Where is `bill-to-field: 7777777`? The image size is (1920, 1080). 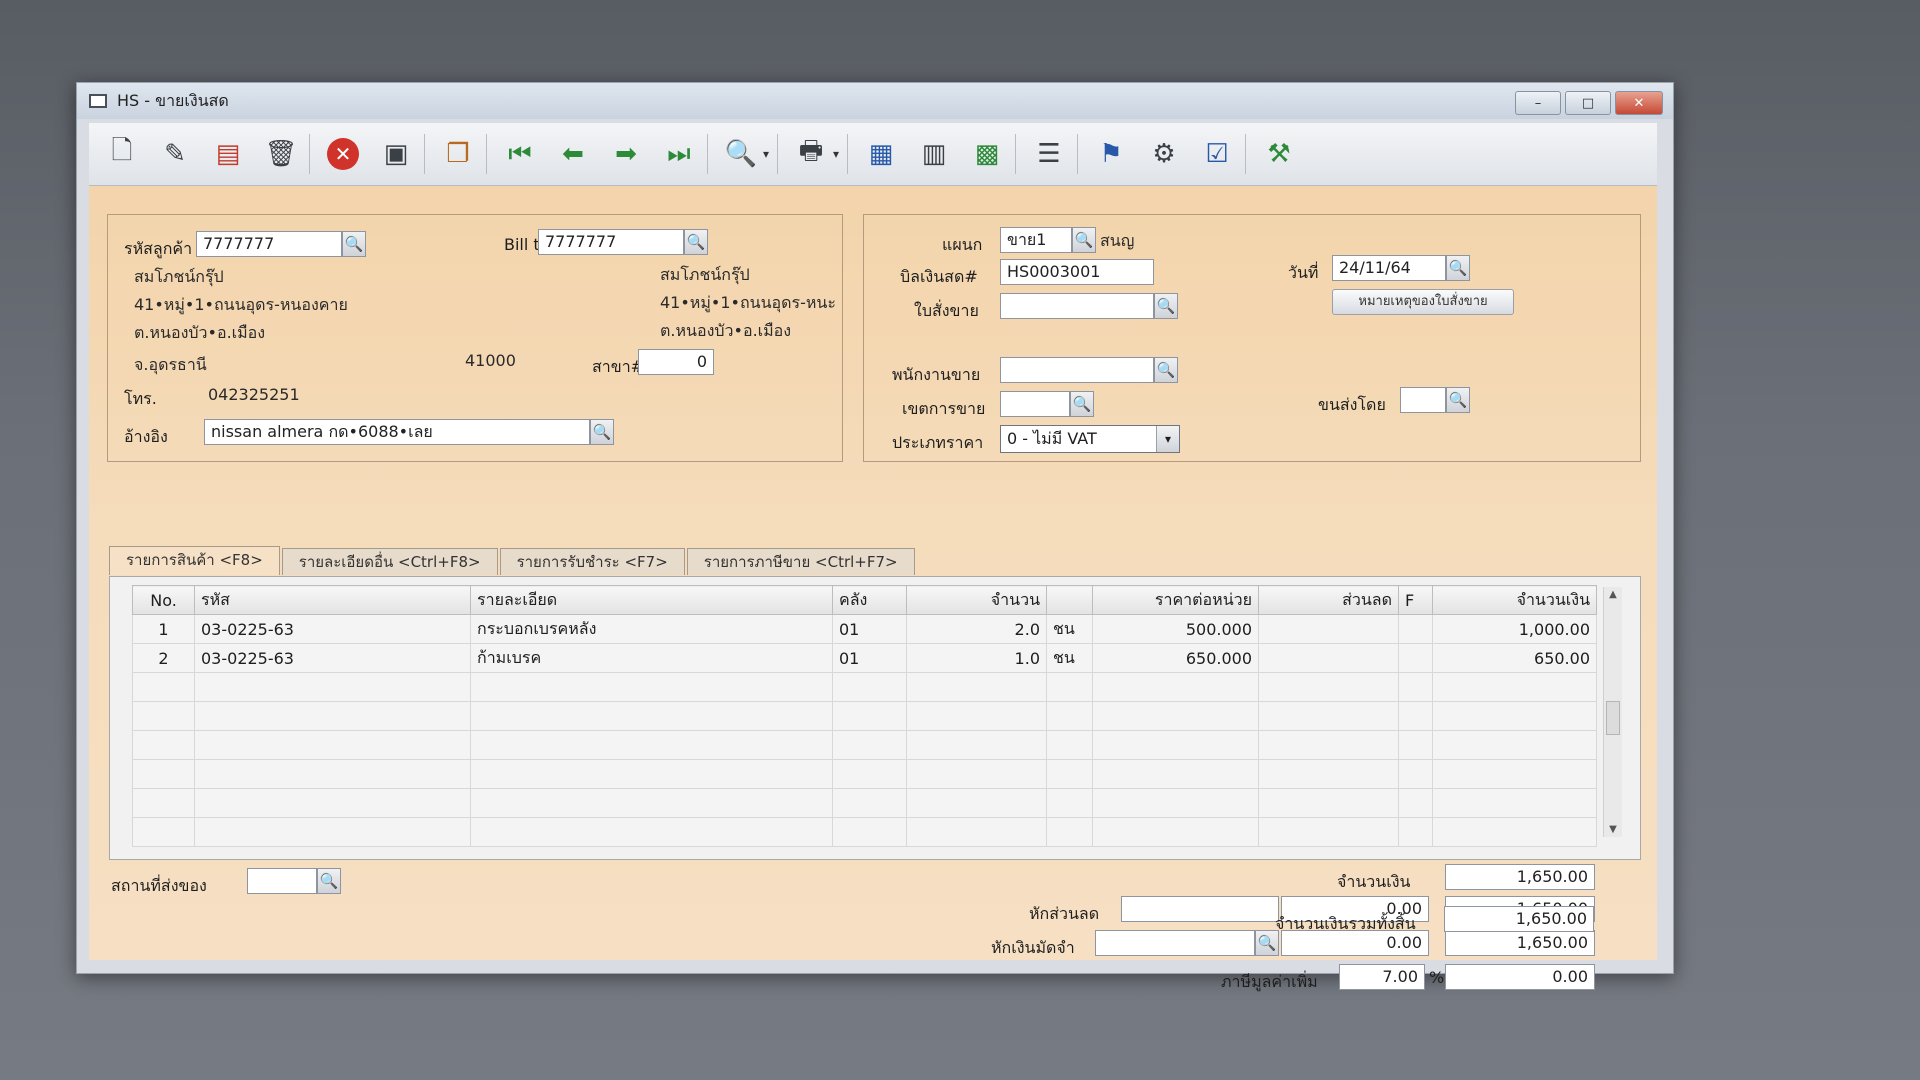 bill-to-field: 7777777 is located at coordinates (611, 242).